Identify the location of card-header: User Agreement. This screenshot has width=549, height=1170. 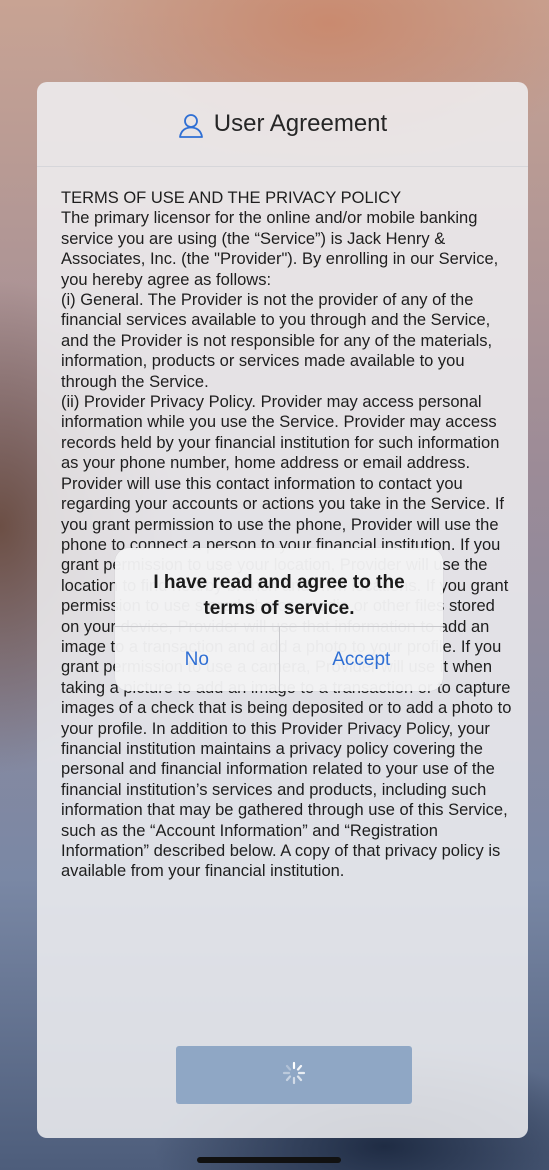
(282, 124).